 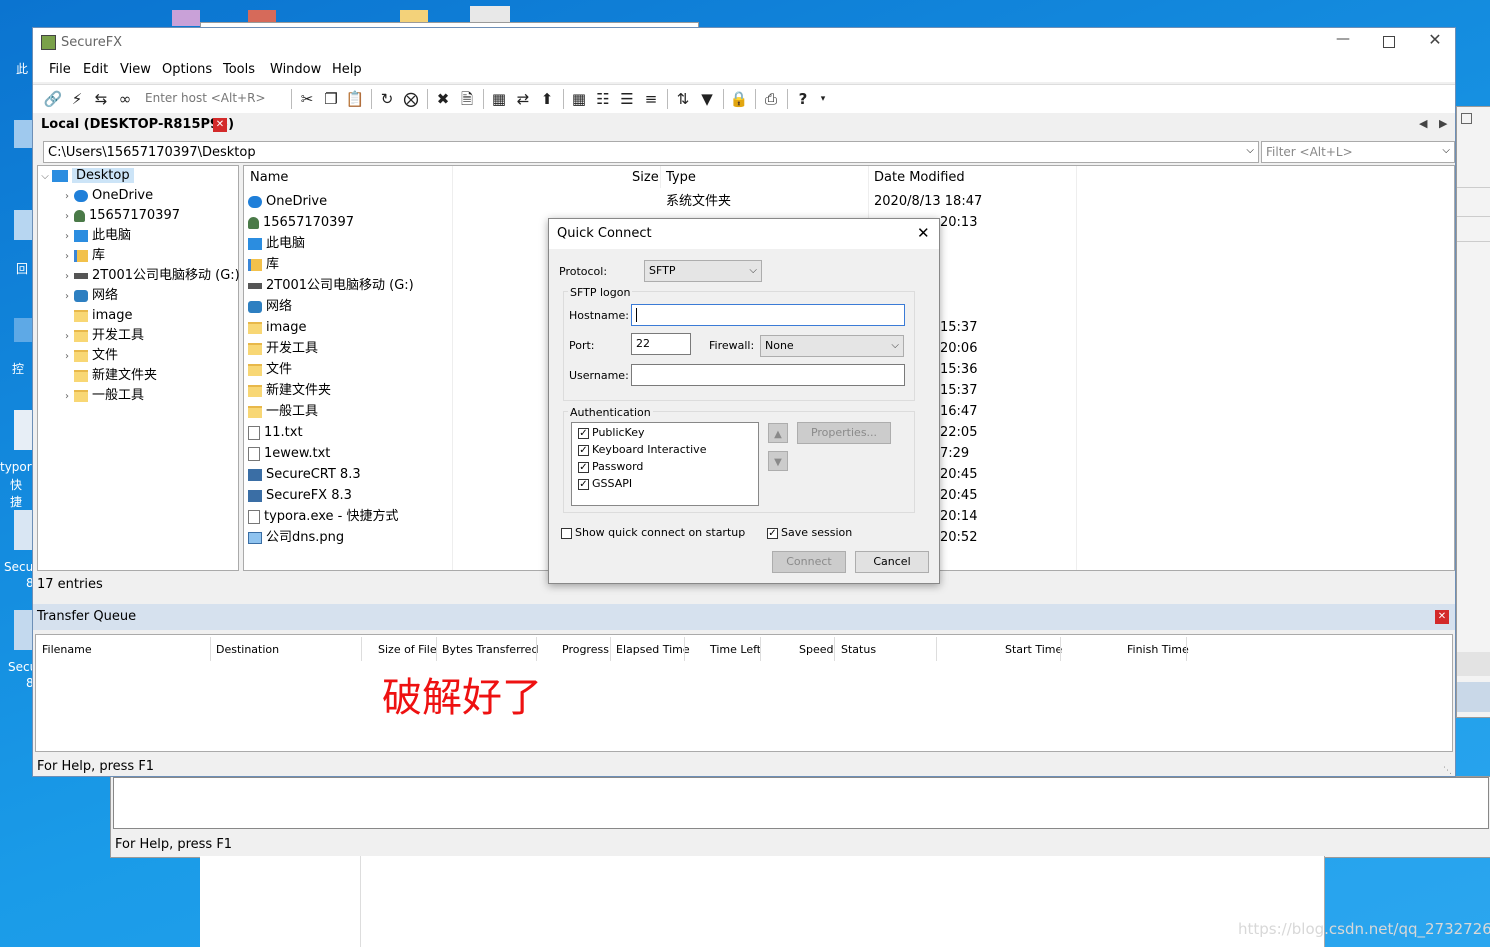 What do you see at coordinates (809, 562) in the screenshot?
I see `connect-button: Connect` at bounding box center [809, 562].